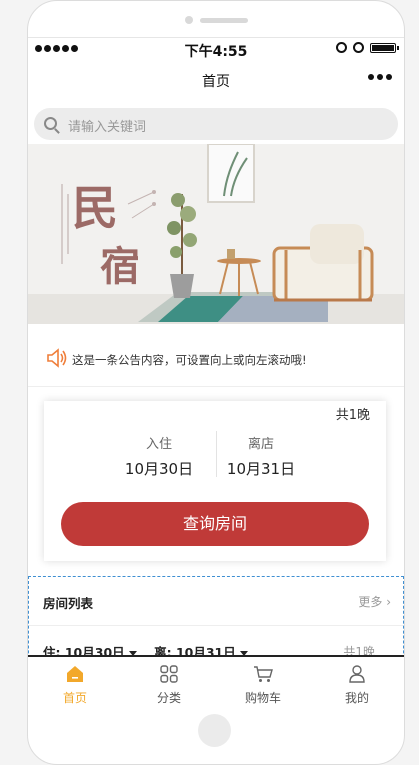 Image resolution: width=419 pixels, height=765 pixels. Describe the element at coordinates (189, 360) in the screenshot. I see `announcement-text: 这是一条公告内容，可设置向上或向左滚动哦!` at that location.